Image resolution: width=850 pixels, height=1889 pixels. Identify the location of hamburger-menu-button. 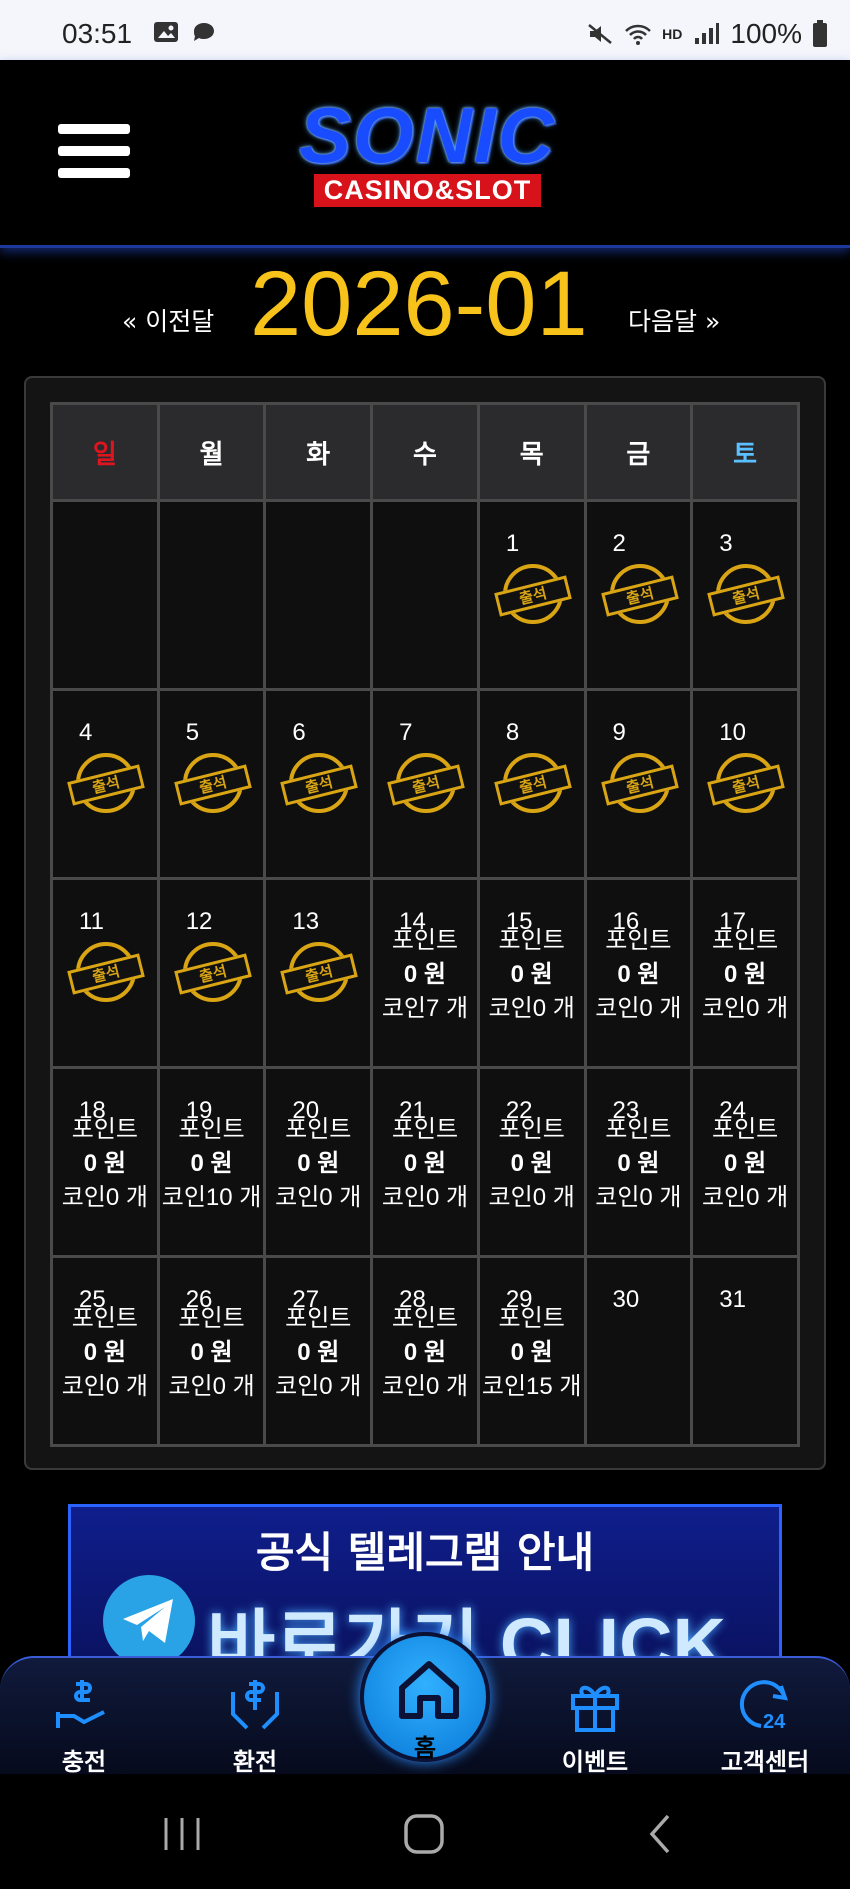
(94, 155).